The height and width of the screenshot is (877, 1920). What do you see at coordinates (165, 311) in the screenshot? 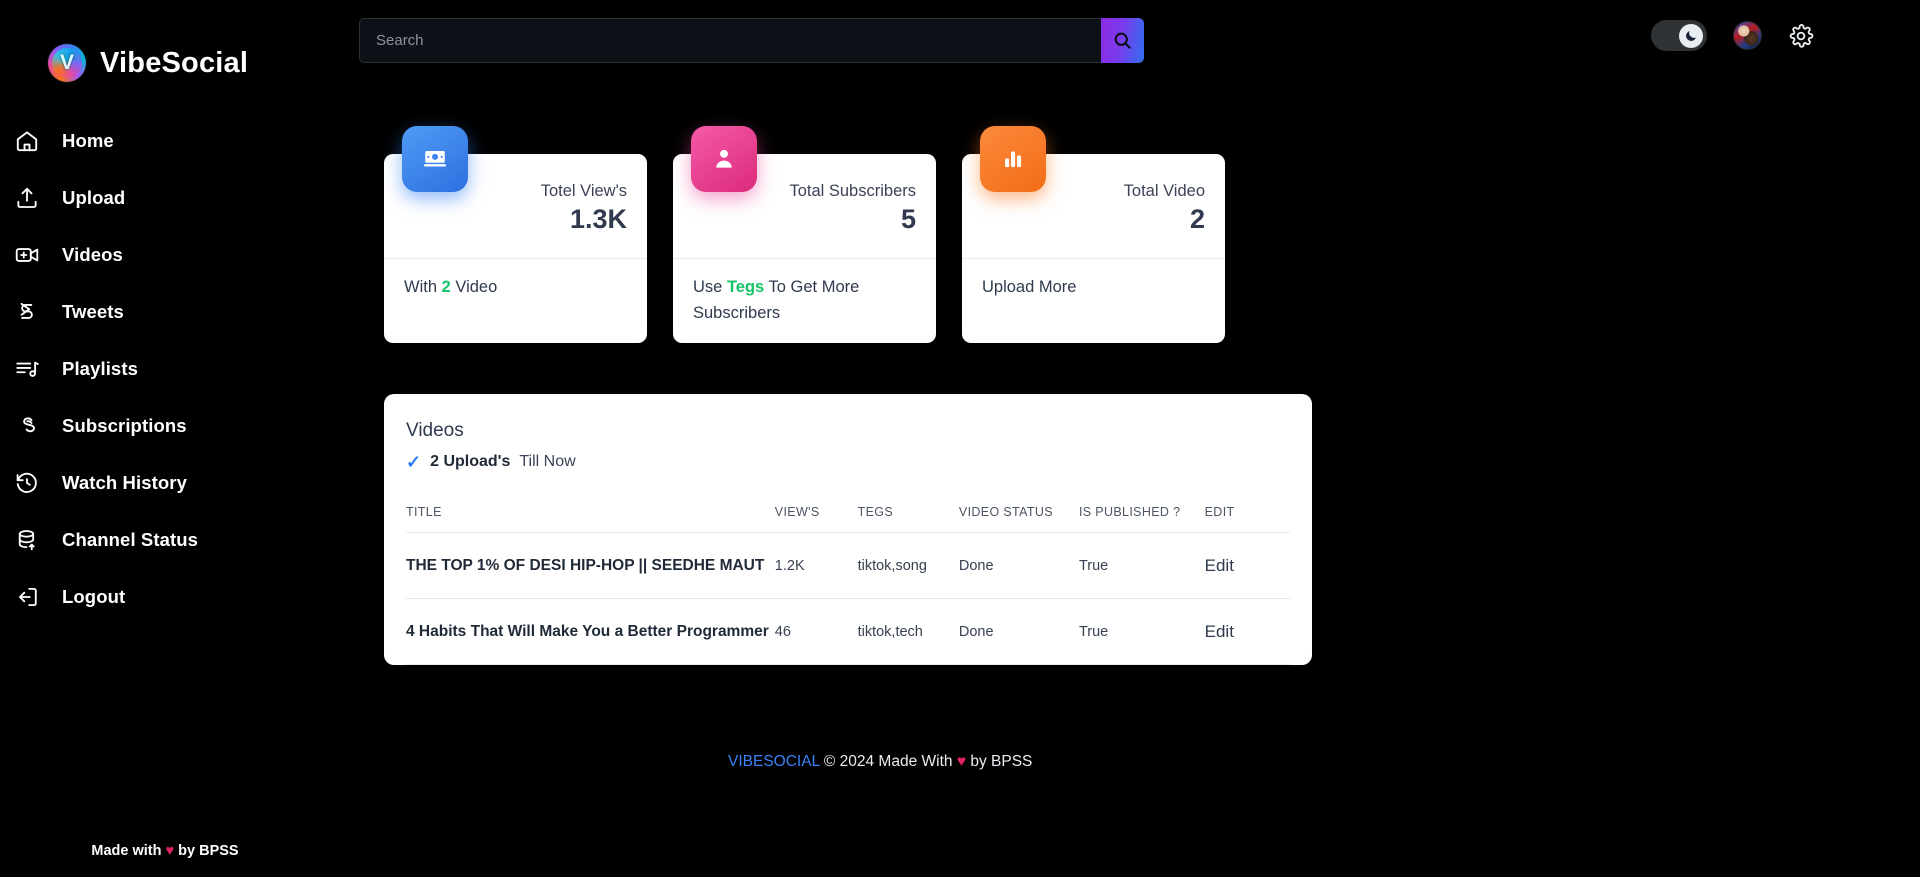
I see `sidebar-item-tweets: Tweets` at bounding box center [165, 311].